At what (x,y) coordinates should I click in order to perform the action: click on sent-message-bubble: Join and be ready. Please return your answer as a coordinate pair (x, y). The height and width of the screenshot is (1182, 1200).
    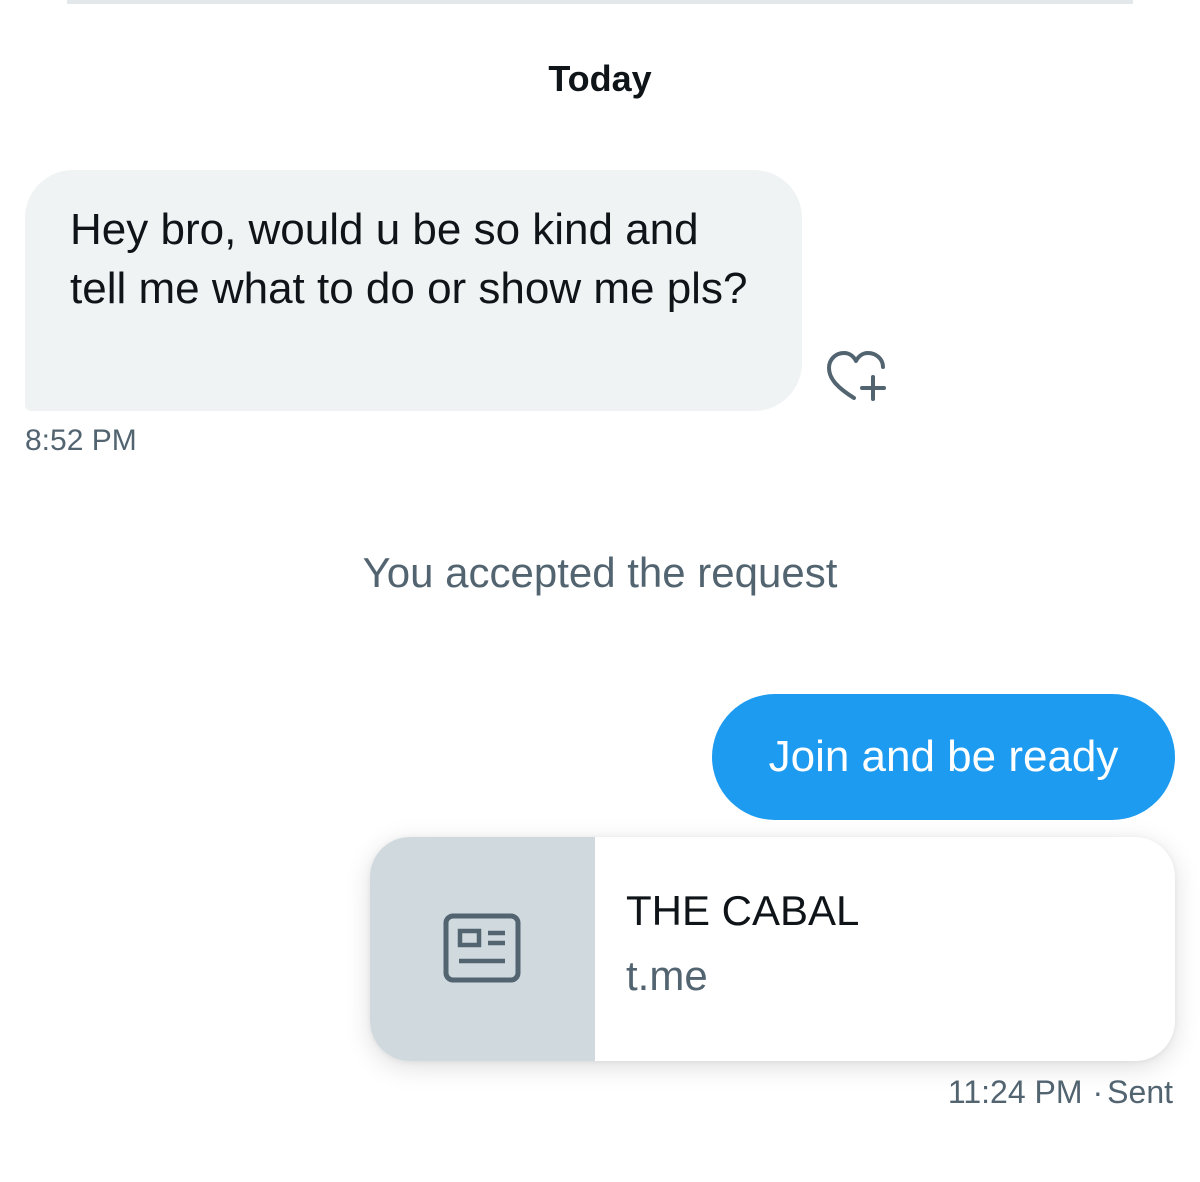
    Looking at the image, I should click on (943, 757).